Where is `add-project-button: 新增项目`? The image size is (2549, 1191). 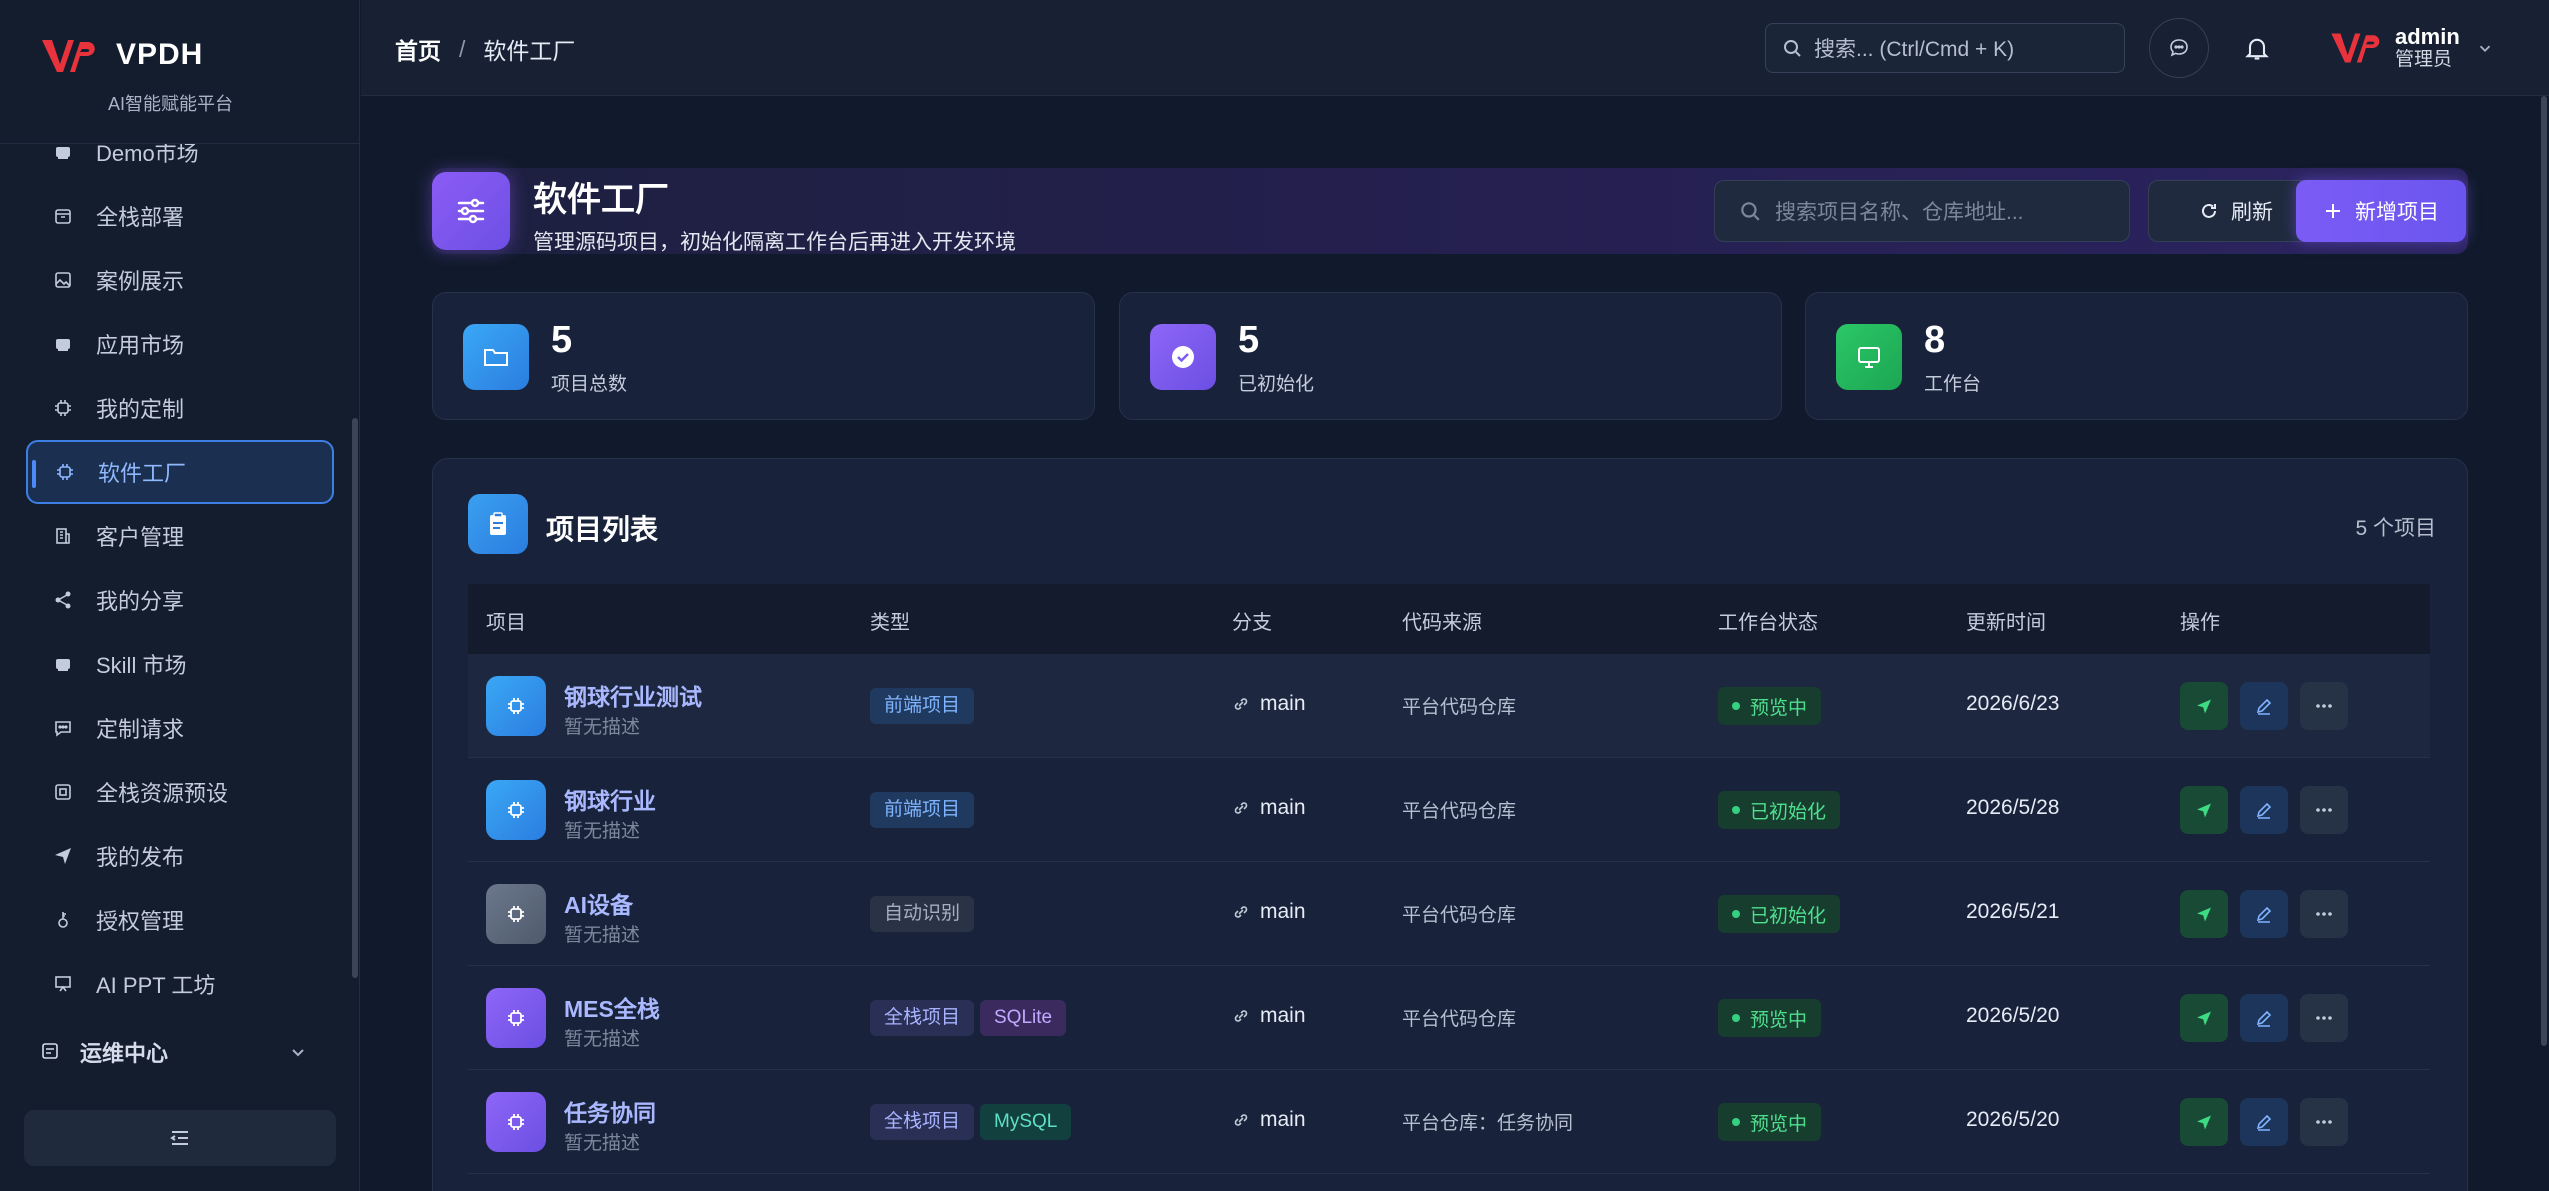
add-project-button: 新增项目 is located at coordinates (2381, 211).